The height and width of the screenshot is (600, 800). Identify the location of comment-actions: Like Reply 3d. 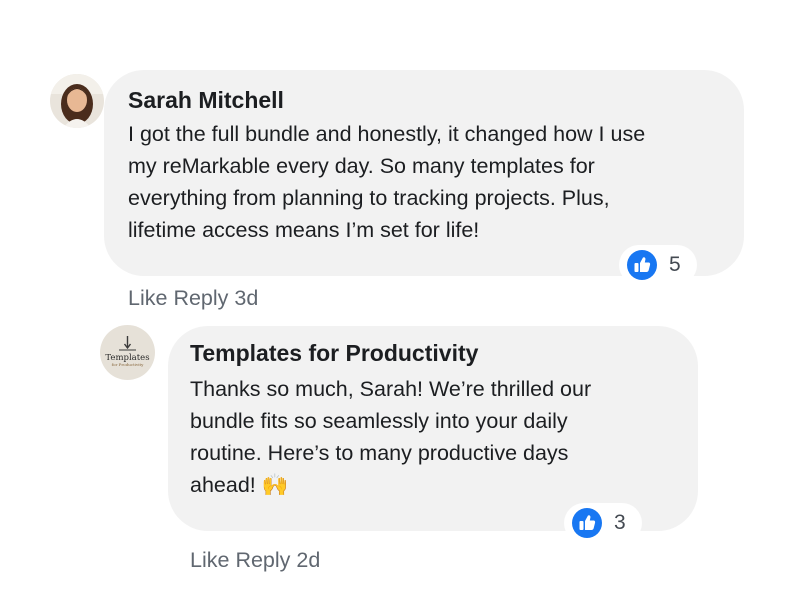
(196, 298).